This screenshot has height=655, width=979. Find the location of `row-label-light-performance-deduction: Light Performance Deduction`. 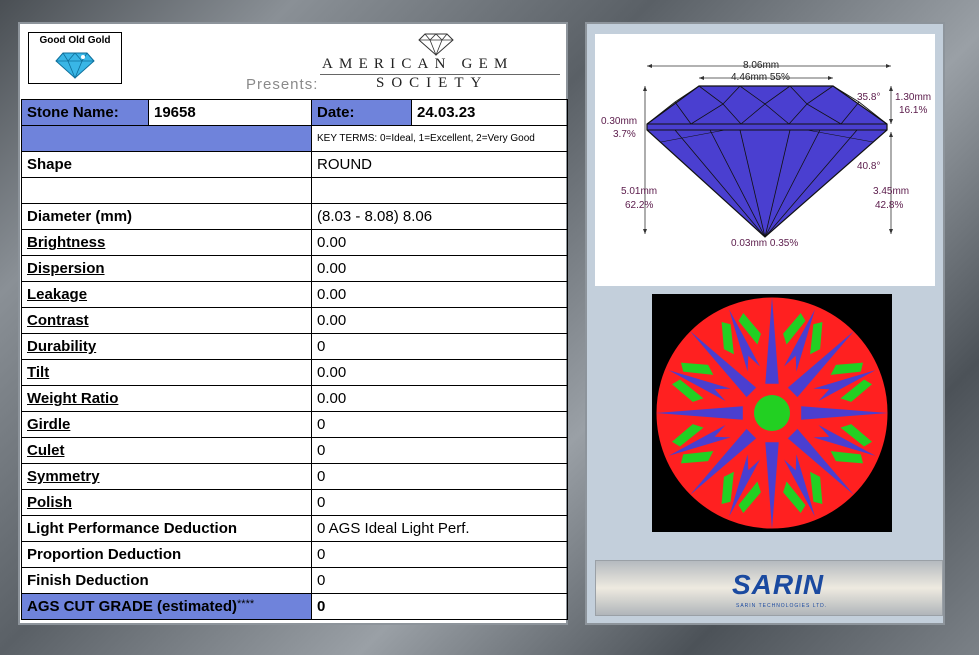

row-label-light-performance-deduction: Light Performance Deduction is located at coordinates (166, 528).